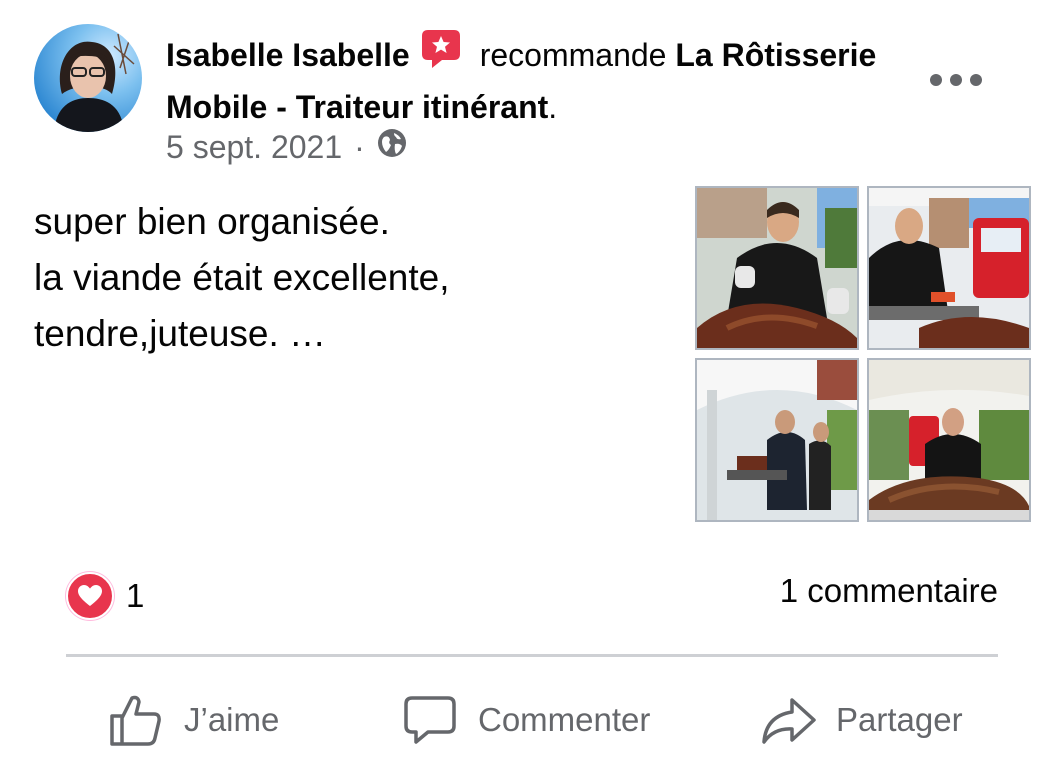 The image size is (1054, 762). Describe the element at coordinates (573, 55) in the screenshot. I see `recommend-action: recommande` at that location.